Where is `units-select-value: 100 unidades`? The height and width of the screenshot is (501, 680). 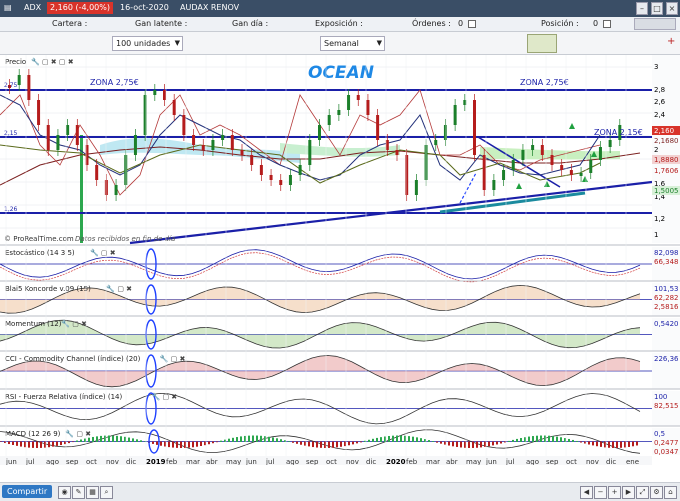
units-select-value: 100 unidades is located at coordinates (143, 43).